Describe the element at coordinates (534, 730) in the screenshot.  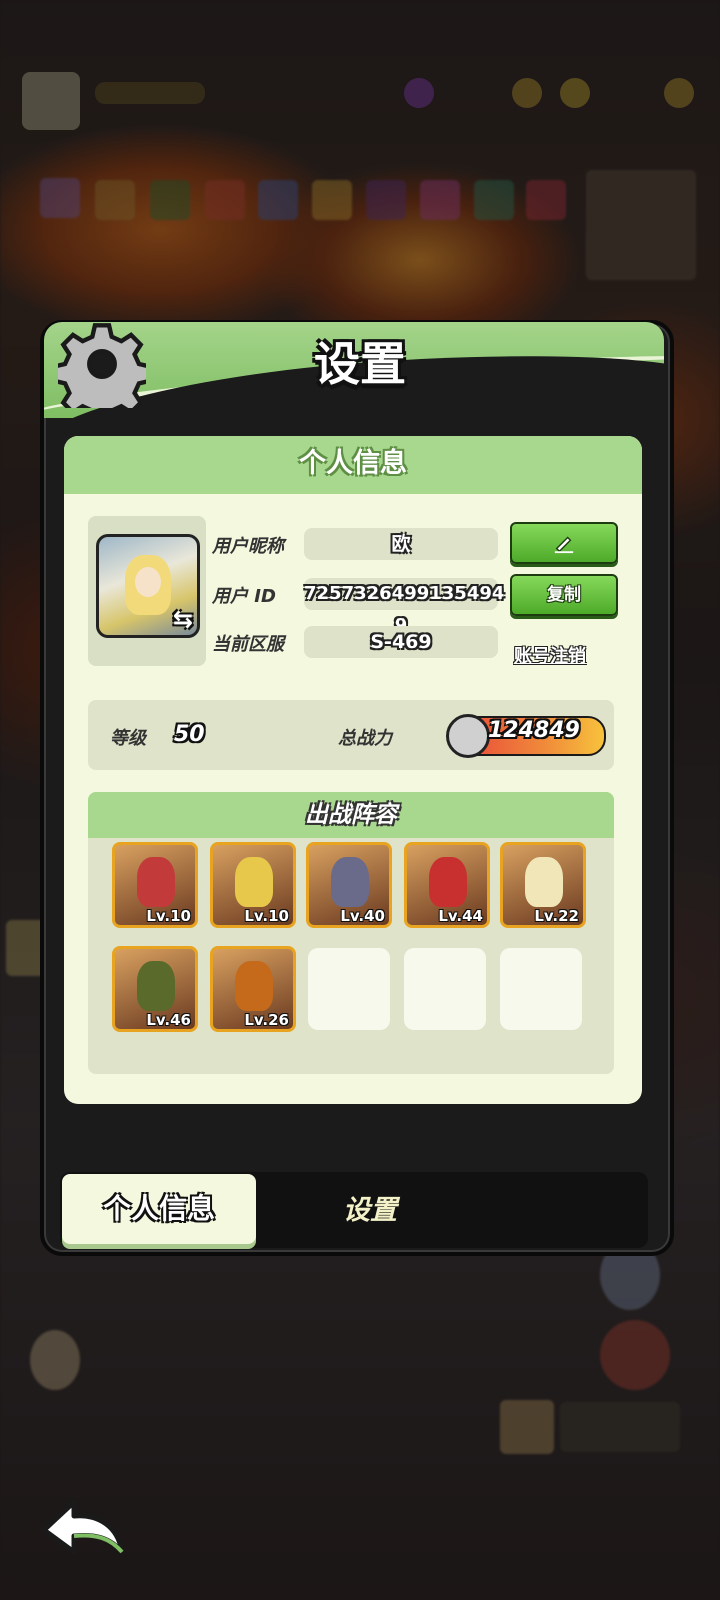
I see `power-value: 124849` at that location.